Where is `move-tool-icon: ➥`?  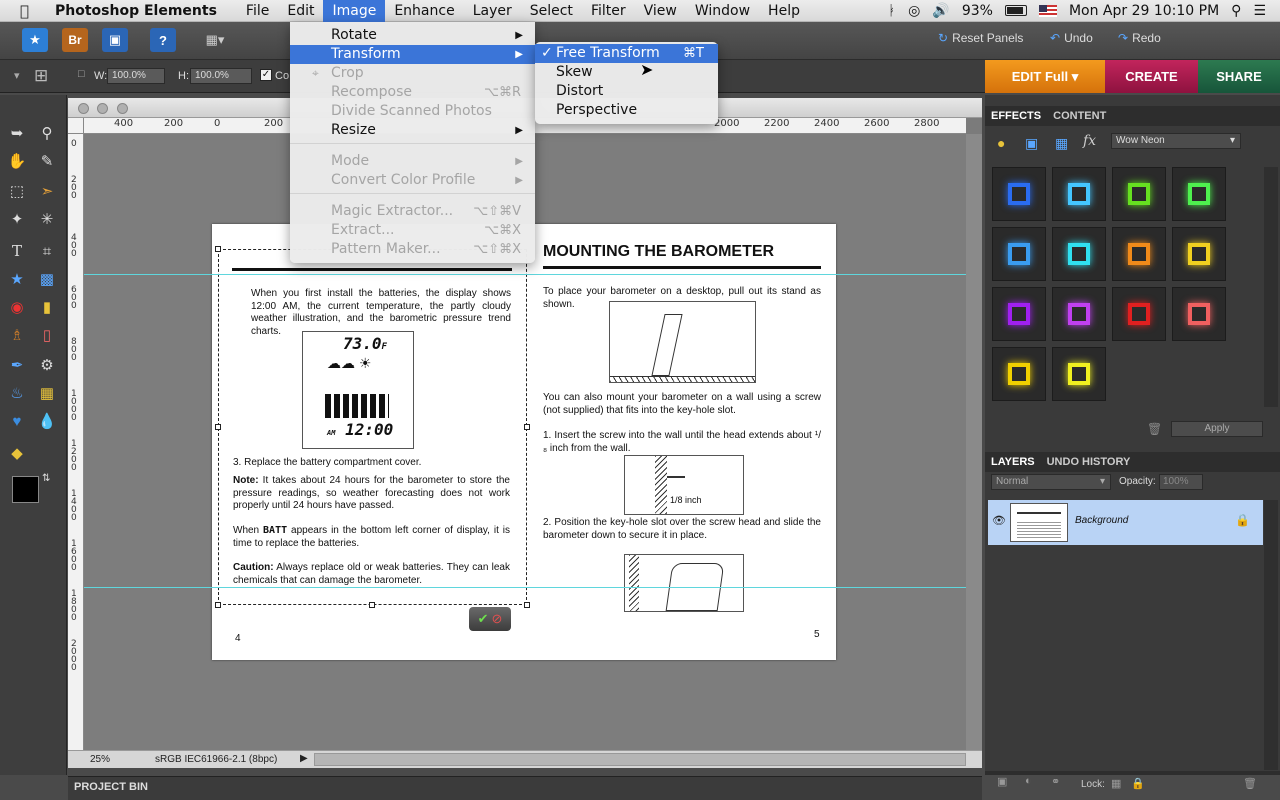
move-tool-icon: ➥ is located at coordinates (17, 133).